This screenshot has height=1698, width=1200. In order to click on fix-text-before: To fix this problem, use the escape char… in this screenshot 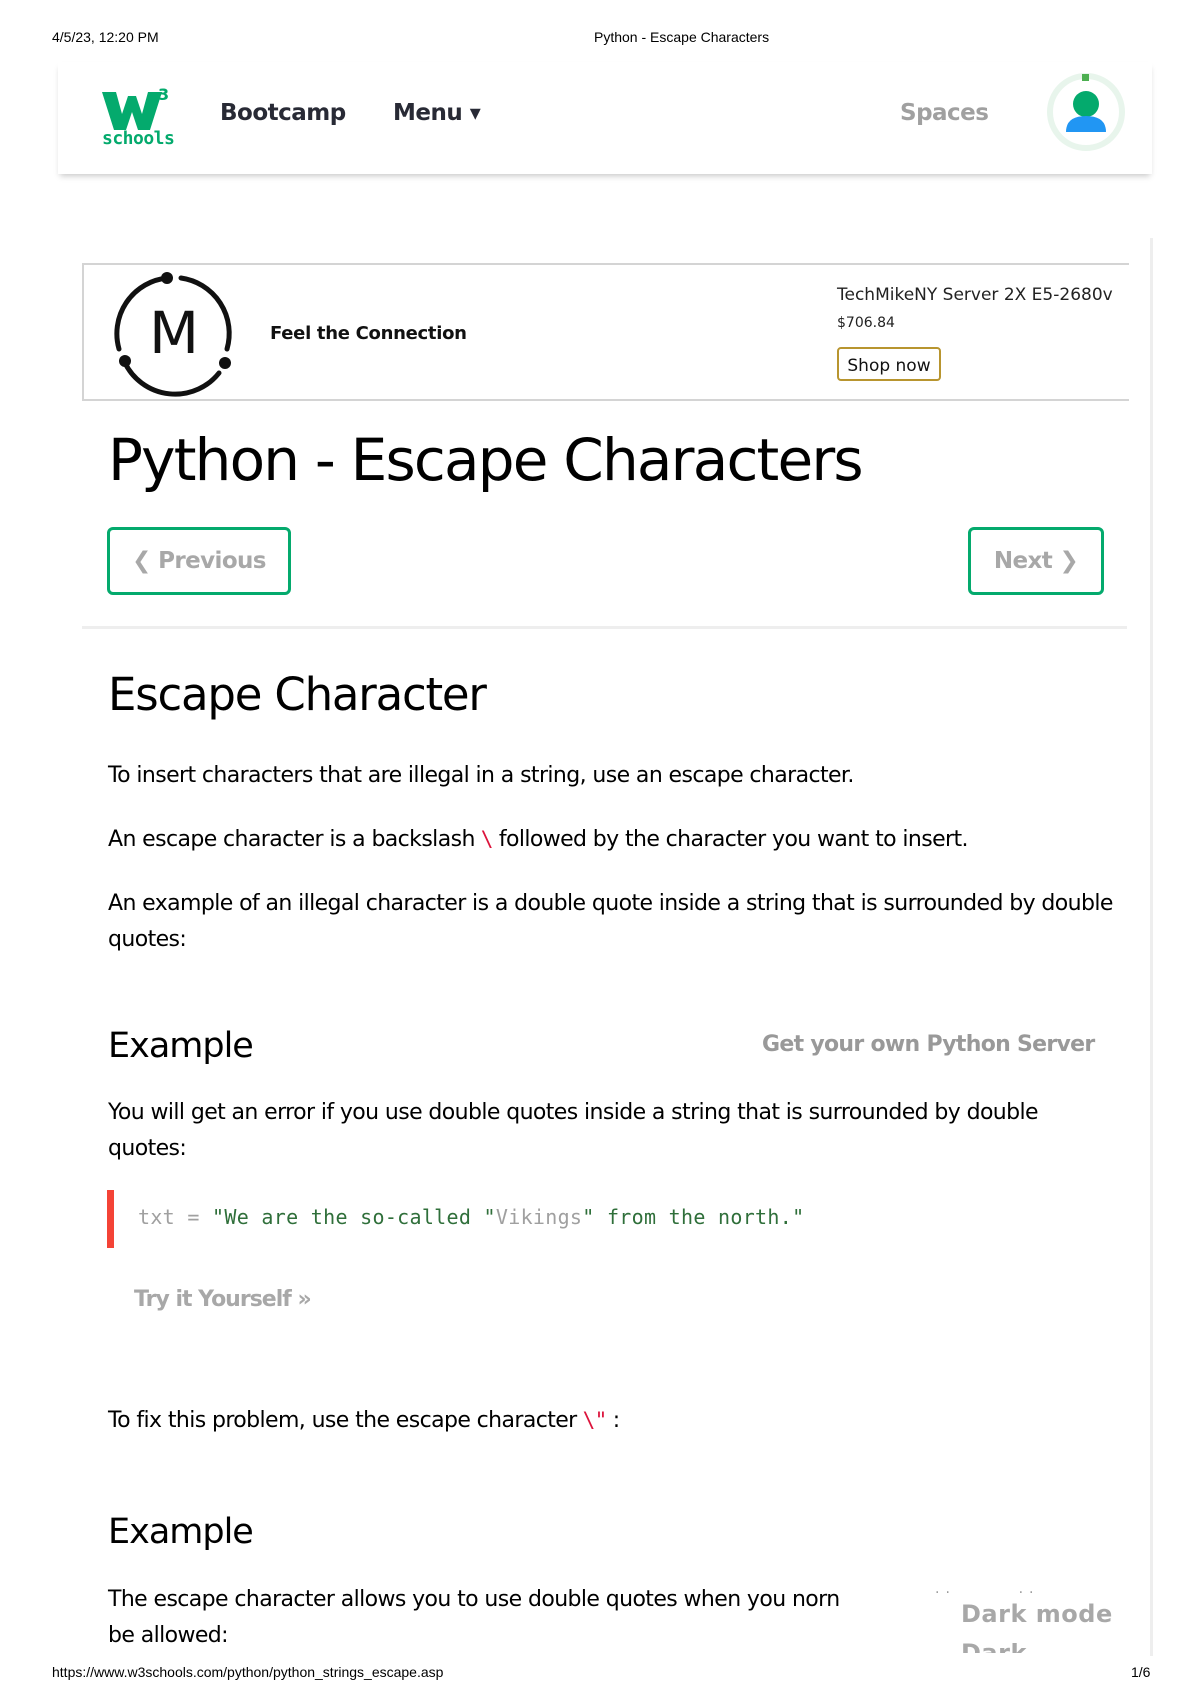, I will do `click(342, 1420)`.